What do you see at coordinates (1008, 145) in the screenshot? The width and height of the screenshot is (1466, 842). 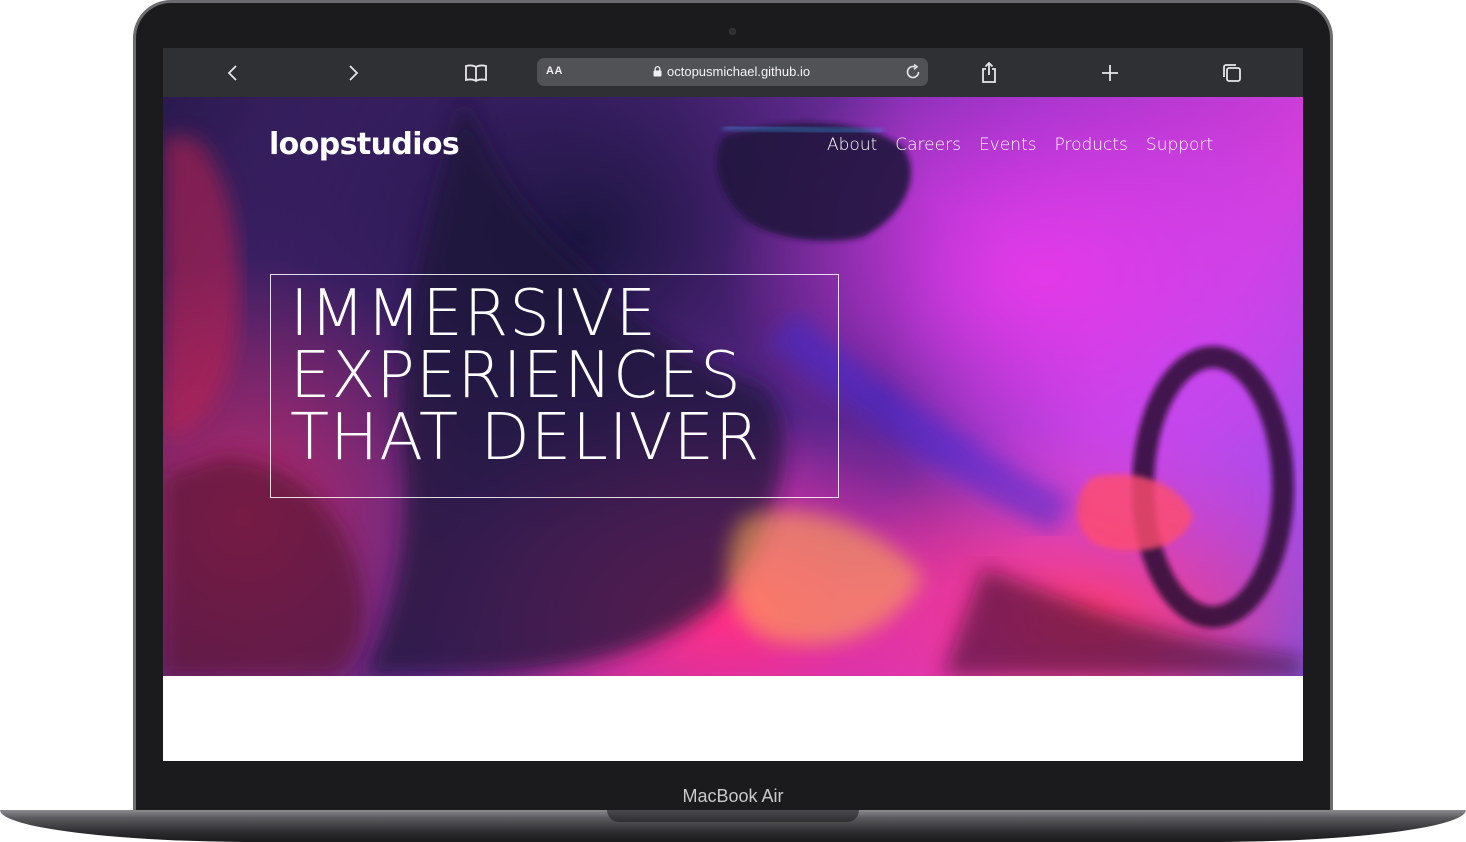 I see `nav-link-events: Events` at bounding box center [1008, 145].